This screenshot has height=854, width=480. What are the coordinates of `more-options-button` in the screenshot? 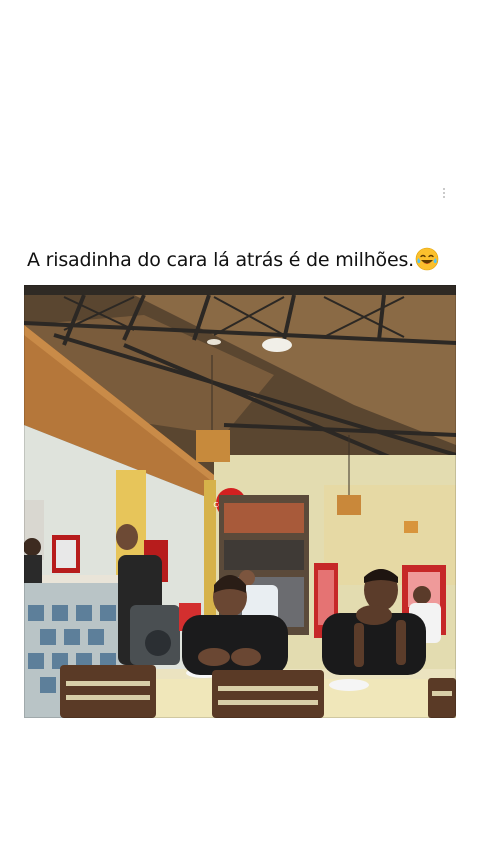 It's located at (444, 193).